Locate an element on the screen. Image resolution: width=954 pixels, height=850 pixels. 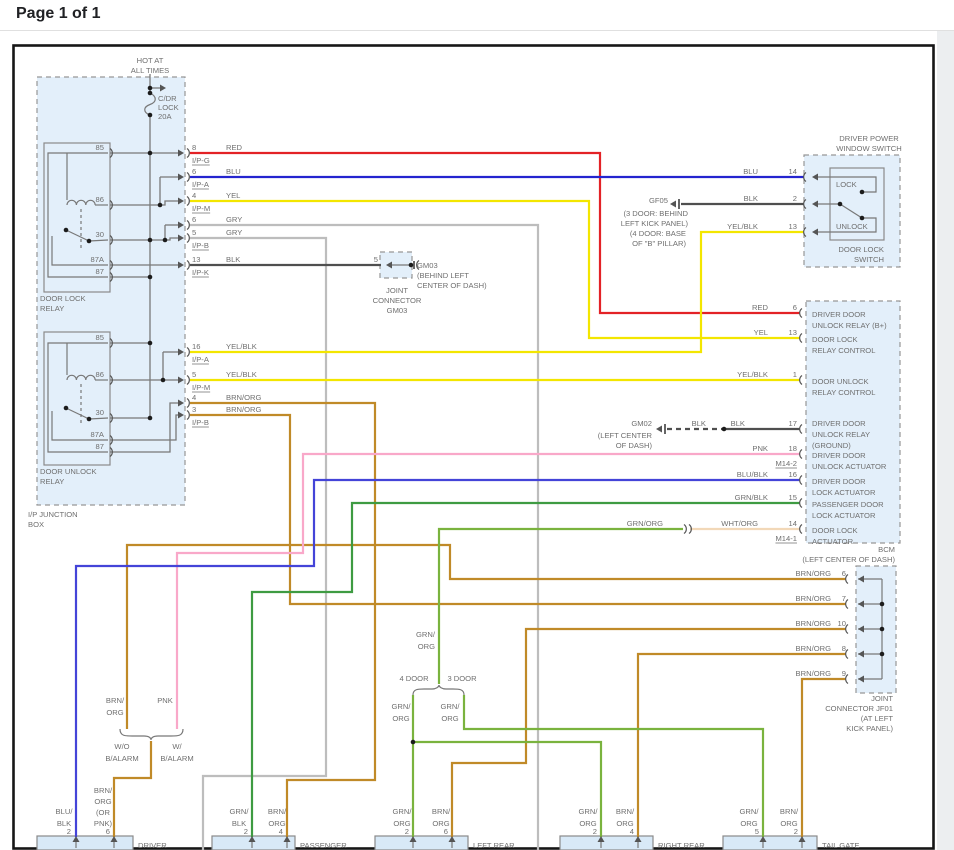
diagram-label: 13 is located at coordinates (793, 332).